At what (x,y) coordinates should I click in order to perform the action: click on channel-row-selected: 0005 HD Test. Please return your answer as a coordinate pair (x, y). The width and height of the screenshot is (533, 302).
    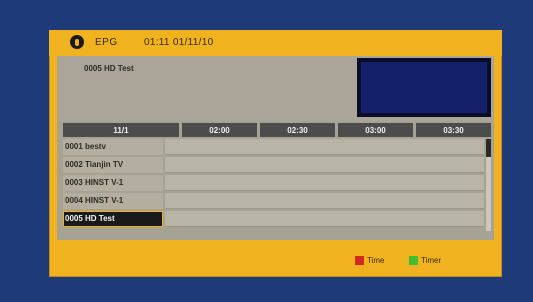
    Looking at the image, I should click on (277, 219).